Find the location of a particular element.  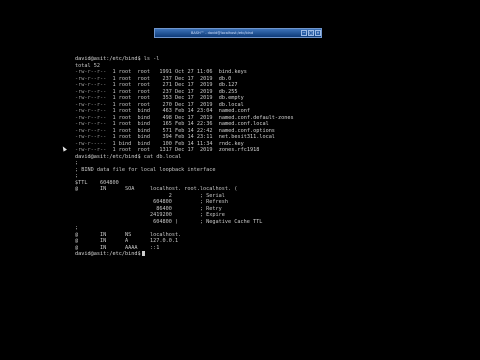

file-date: Feb 14 11:34 is located at coordinates (195, 143).